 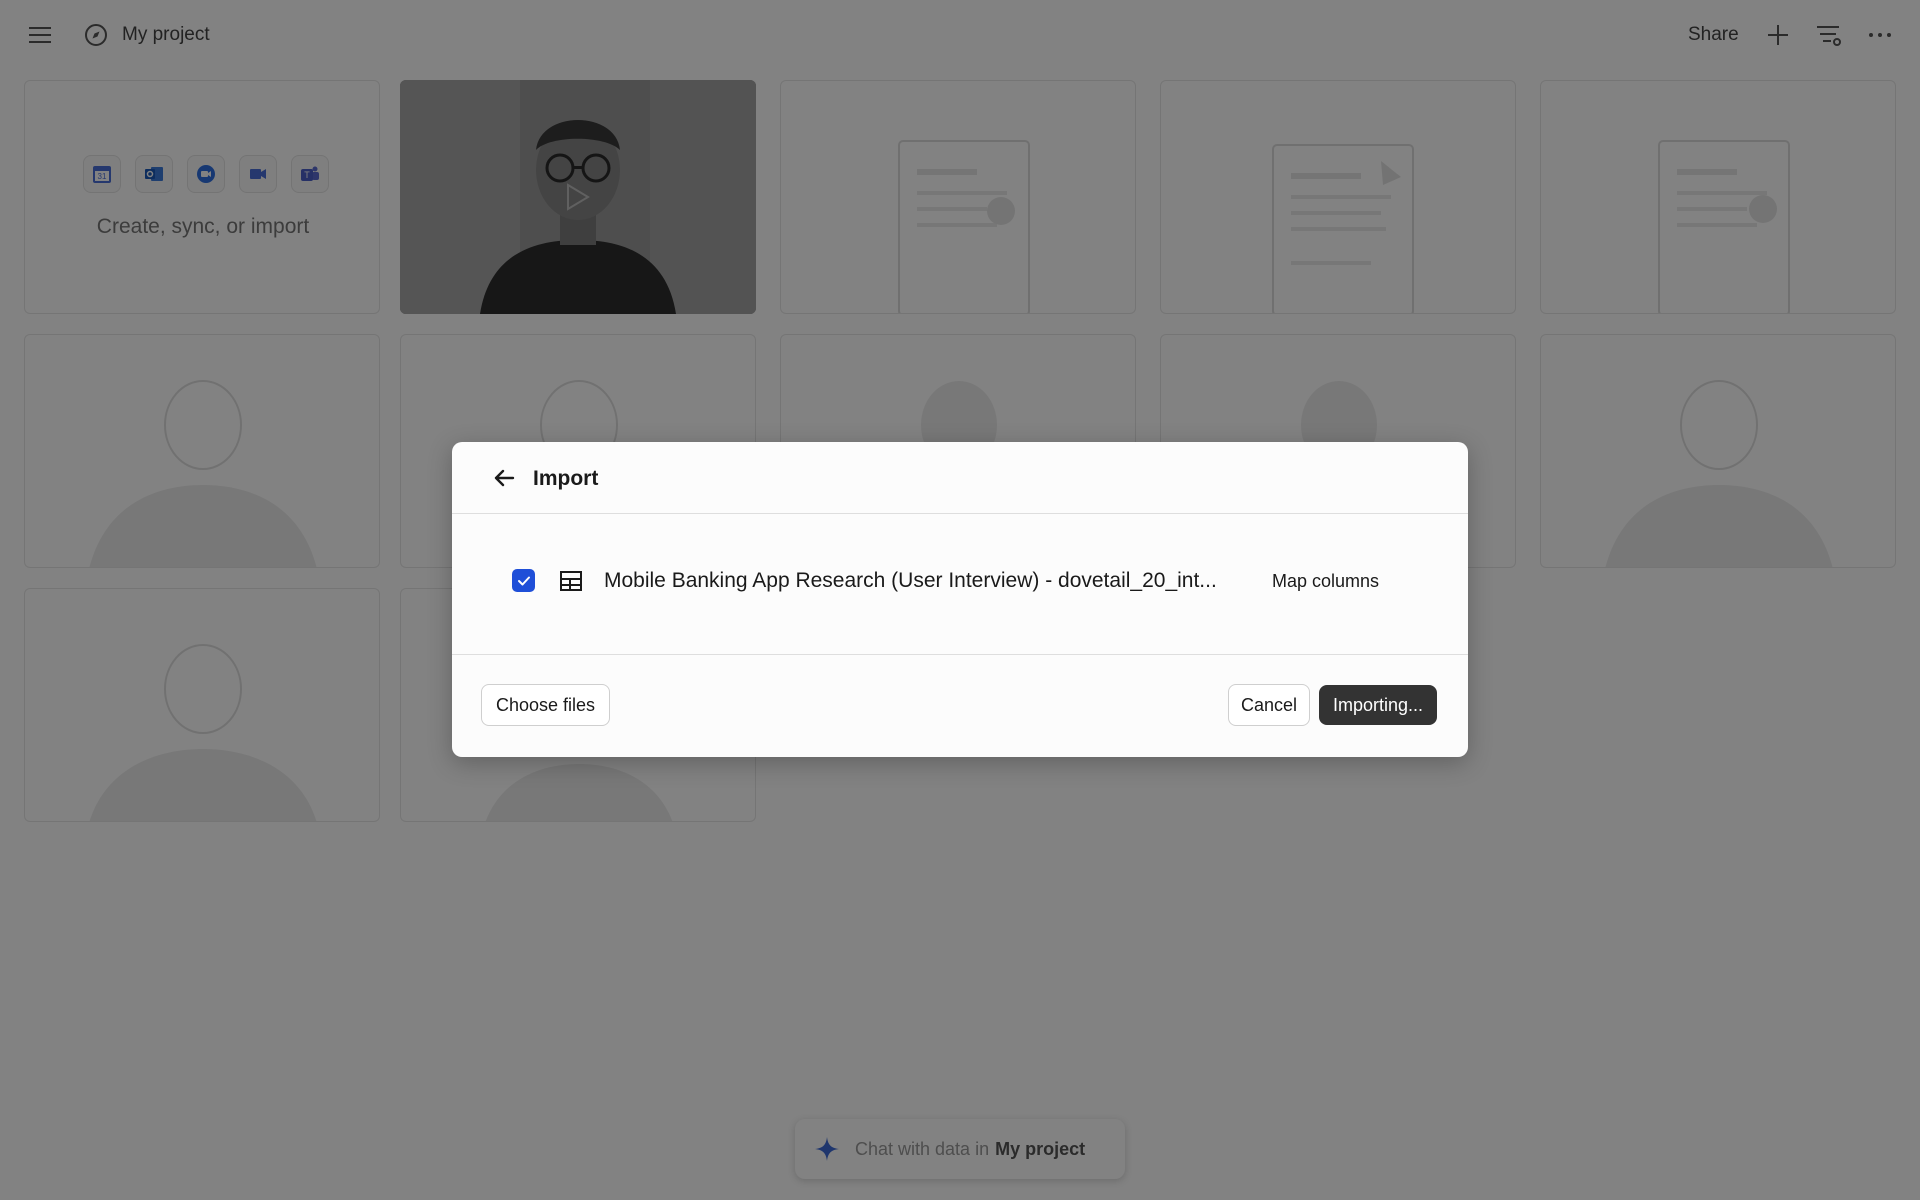 What do you see at coordinates (1325, 581) in the screenshot?
I see `map-columns-link: Map columns` at bounding box center [1325, 581].